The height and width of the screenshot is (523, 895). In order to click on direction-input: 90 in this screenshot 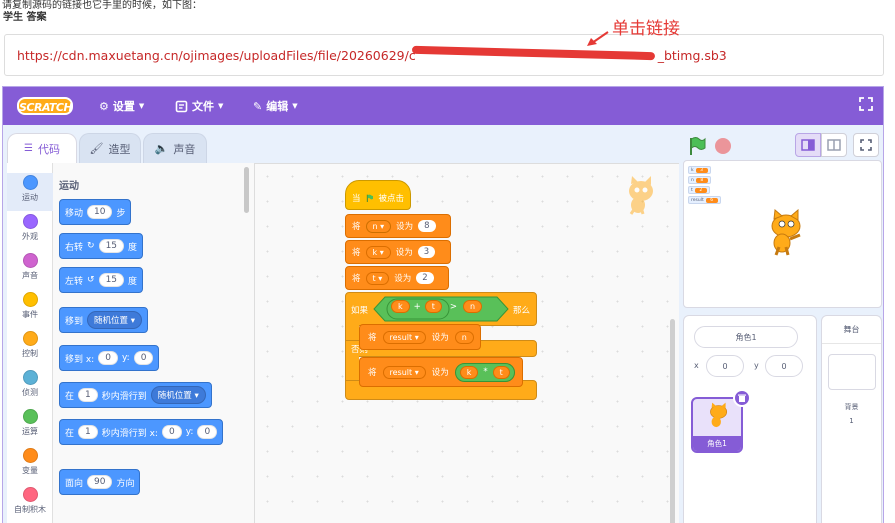, I will do `click(100, 482)`.